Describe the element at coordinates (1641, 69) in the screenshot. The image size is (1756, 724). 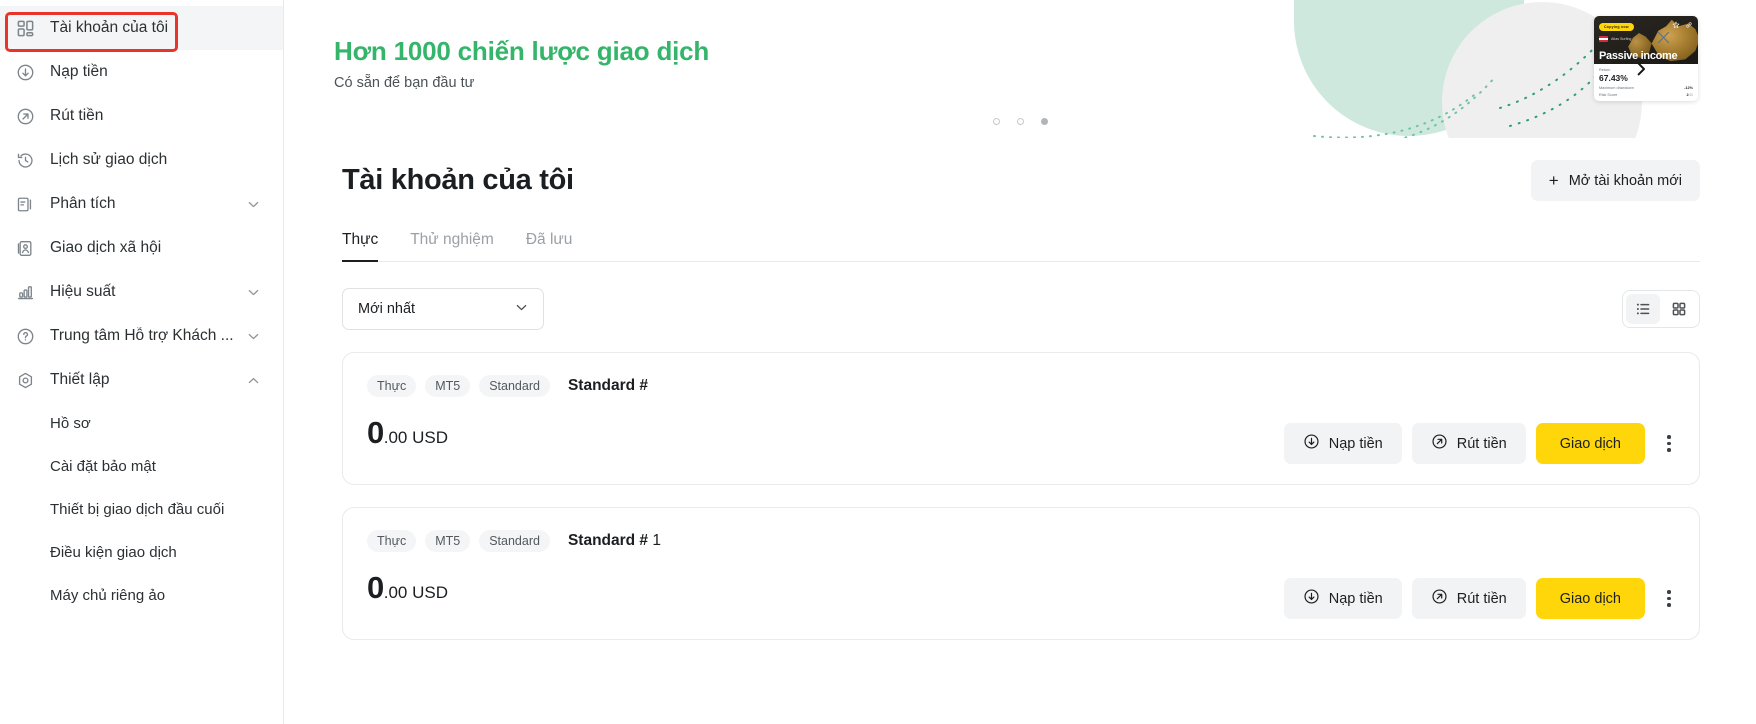
I see `chevron-right-icon` at that location.